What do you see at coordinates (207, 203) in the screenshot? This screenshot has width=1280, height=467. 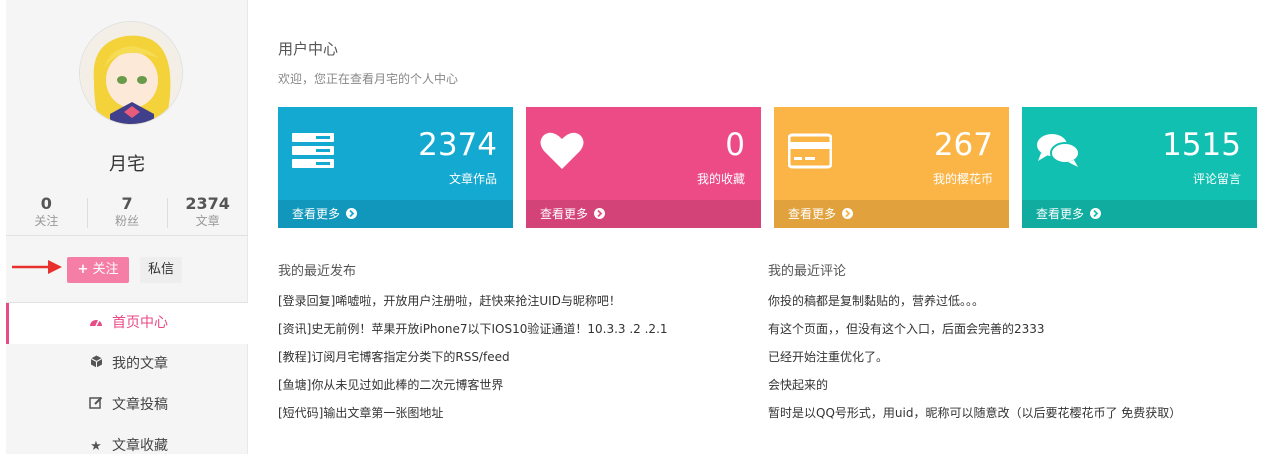 I see `stat-posts-count: 2374` at bounding box center [207, 203].